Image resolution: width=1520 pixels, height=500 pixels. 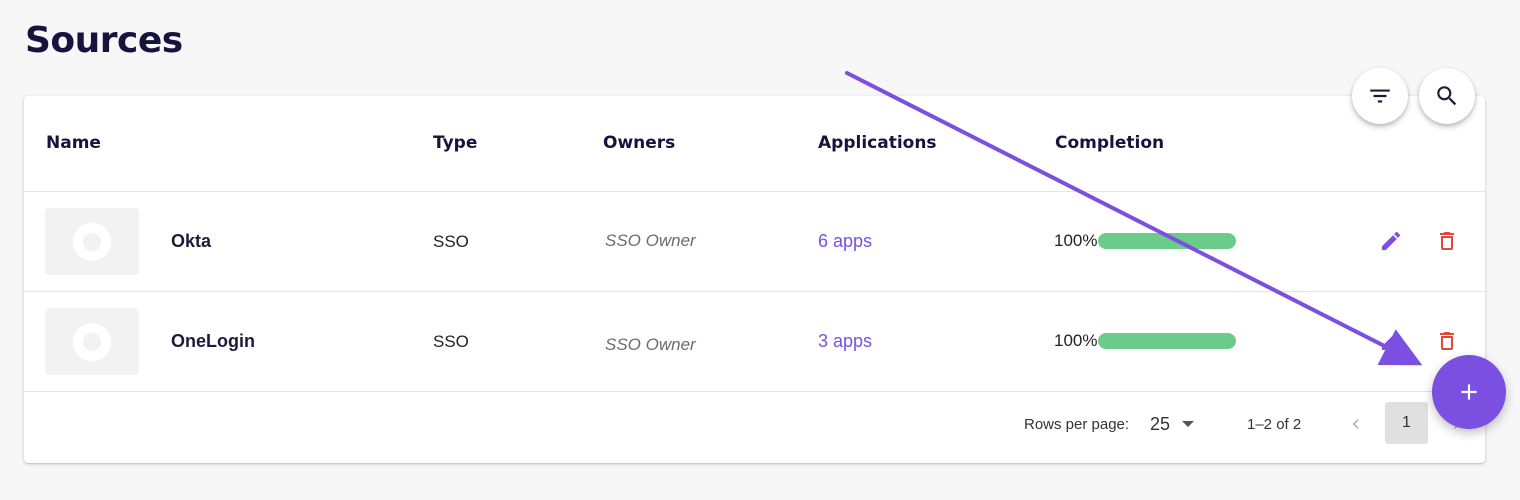 I want to click on plus-icon, so click(x=1469, y=392).